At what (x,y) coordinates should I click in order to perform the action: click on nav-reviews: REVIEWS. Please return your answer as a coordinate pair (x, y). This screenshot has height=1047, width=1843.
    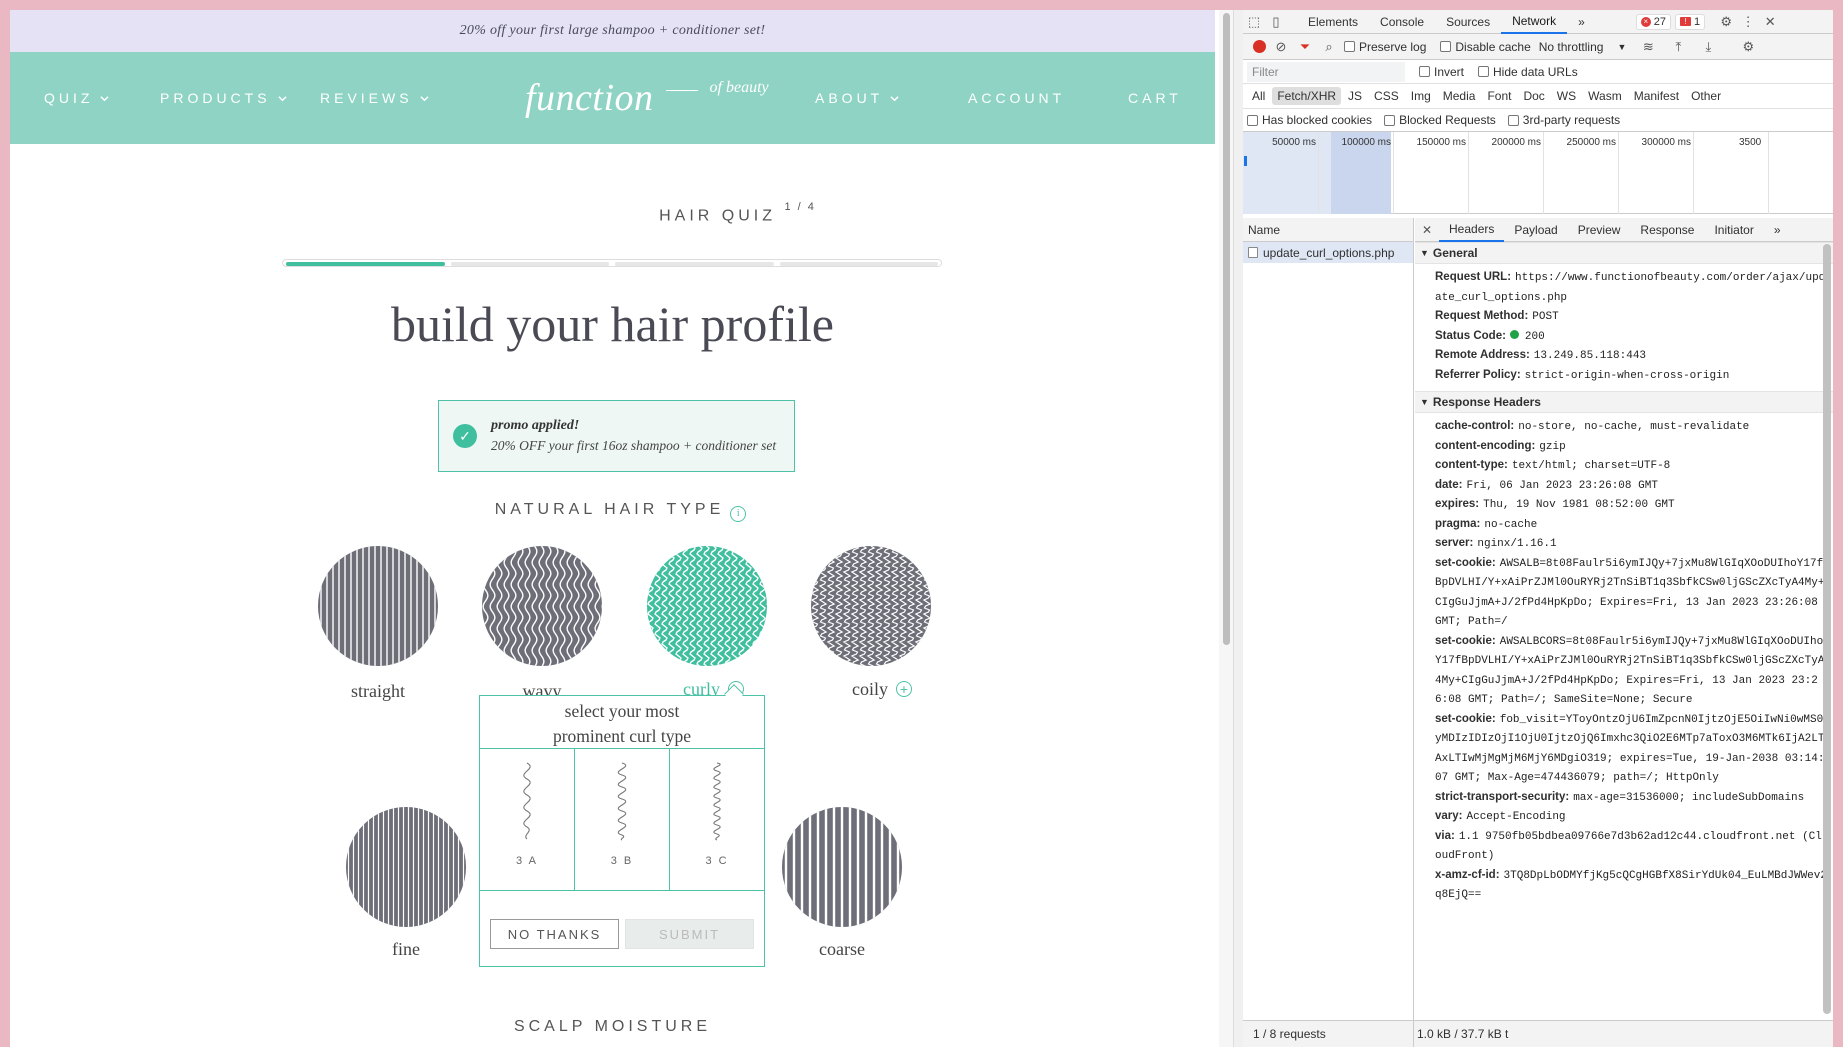
    Looking at the image, I should click on (374, 98).